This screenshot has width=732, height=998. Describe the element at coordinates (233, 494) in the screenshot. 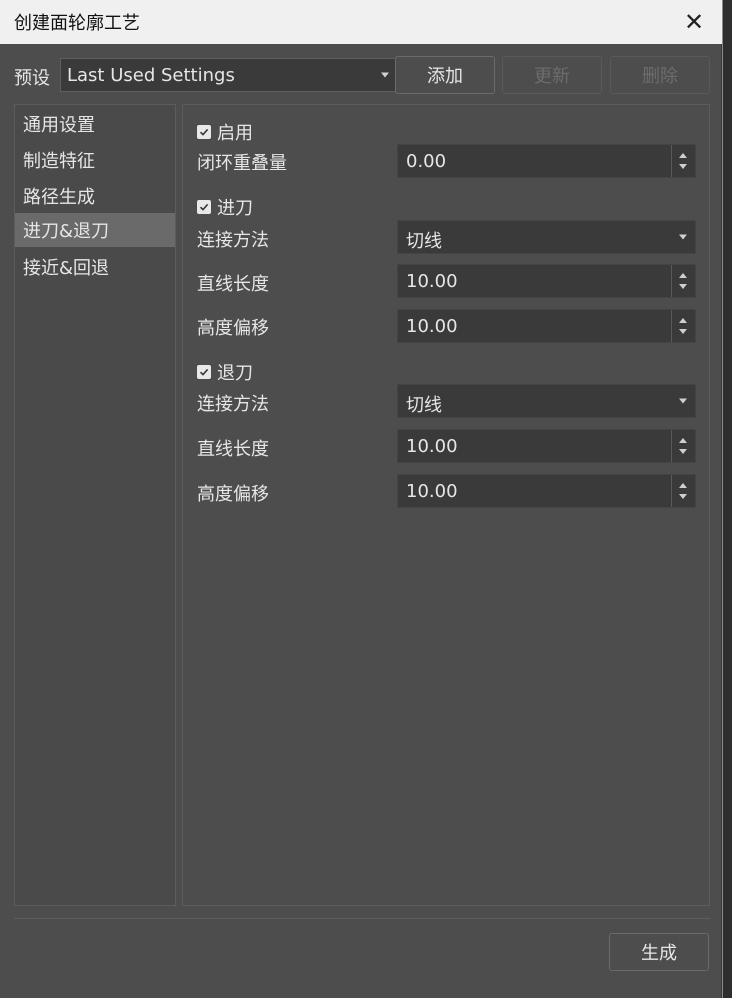

I see `lead-out-height-offset-label: 高度偏移` at that location.